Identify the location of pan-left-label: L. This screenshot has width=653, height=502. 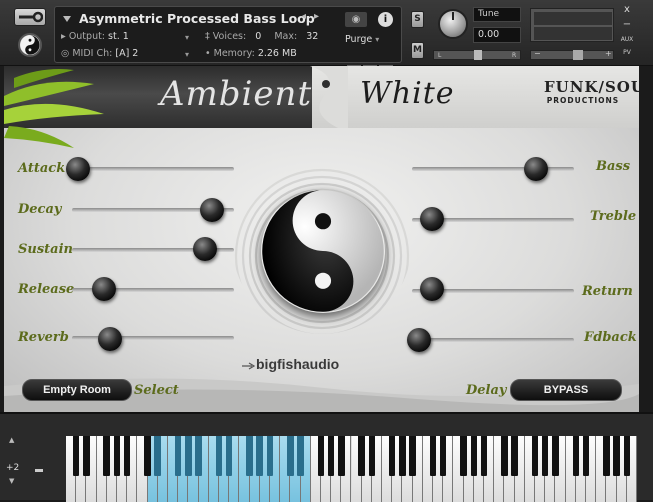
(440, 55).